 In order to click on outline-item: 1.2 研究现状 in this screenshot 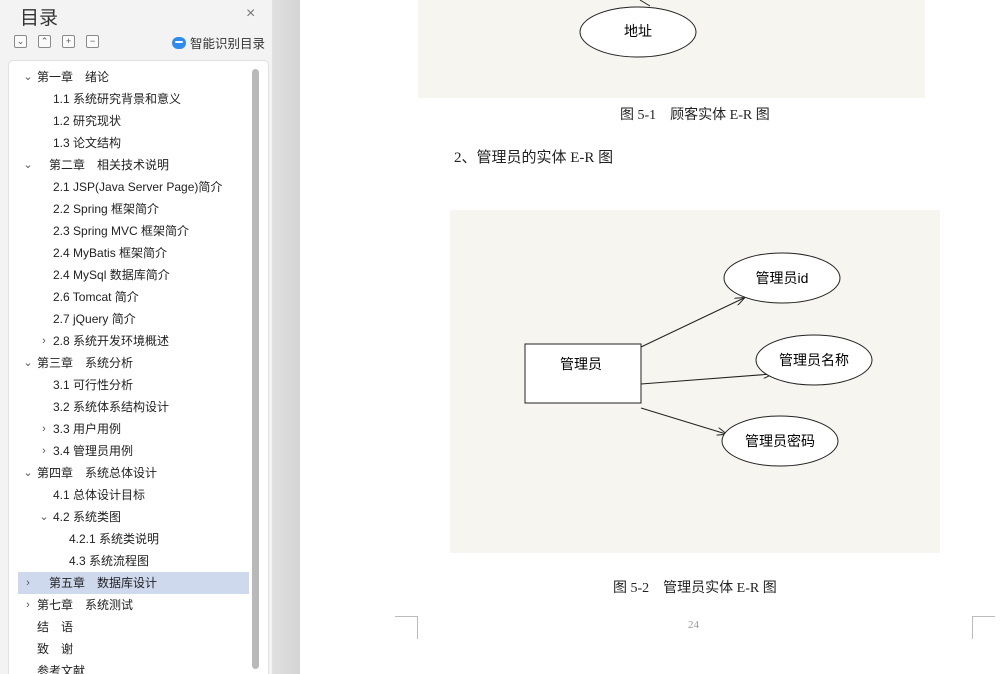, I will do `click(133, 121)`.